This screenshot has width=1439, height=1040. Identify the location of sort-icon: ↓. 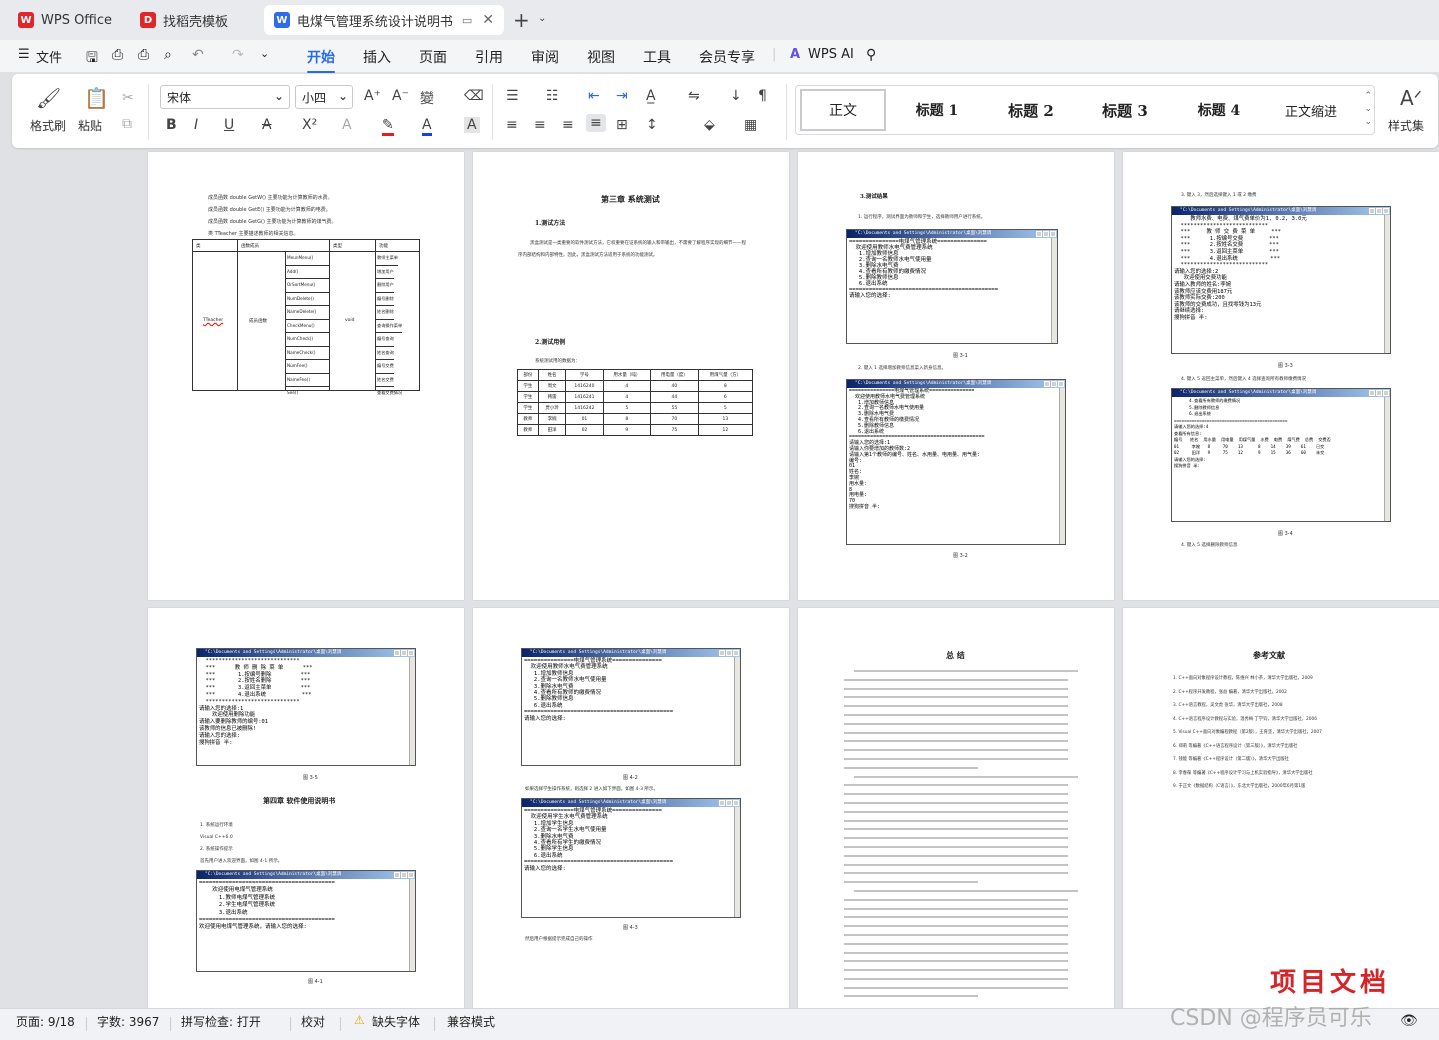
(736, 96).